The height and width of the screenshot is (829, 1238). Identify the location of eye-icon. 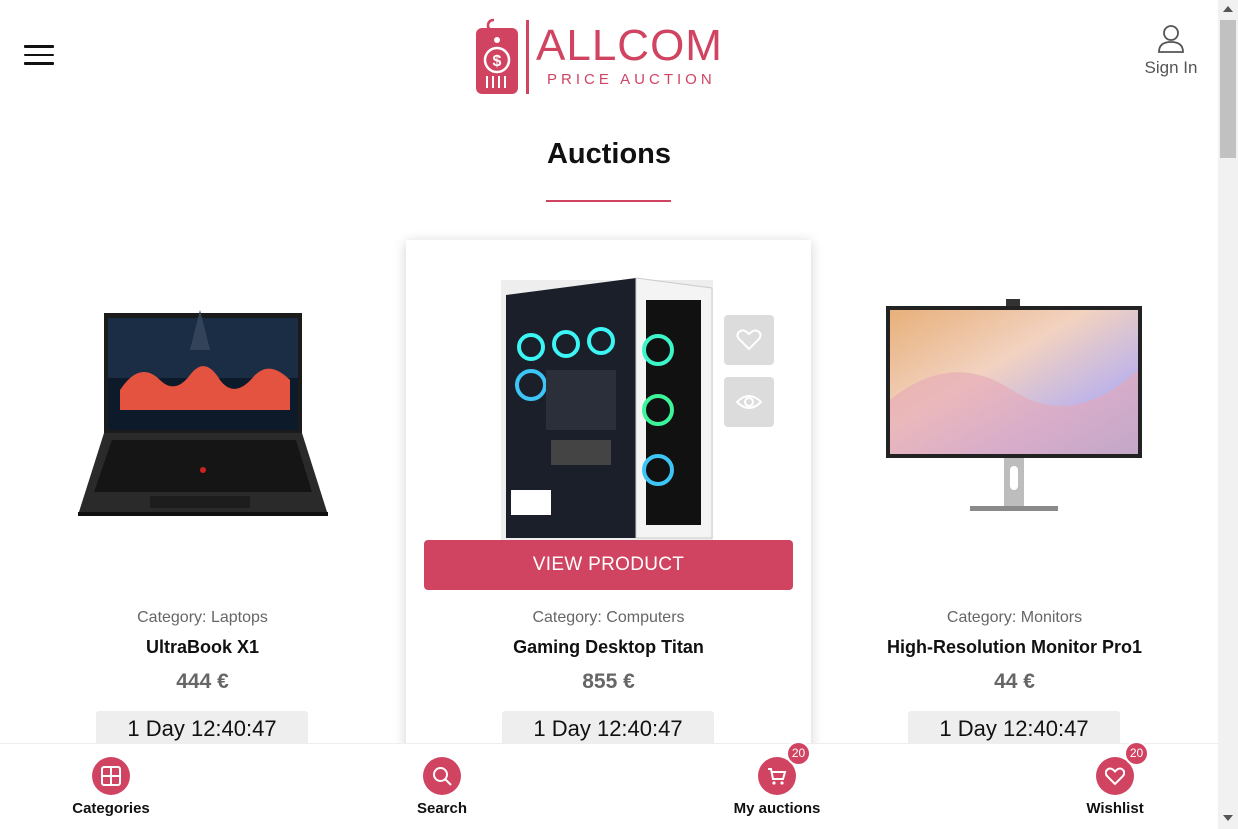
(749, 402).